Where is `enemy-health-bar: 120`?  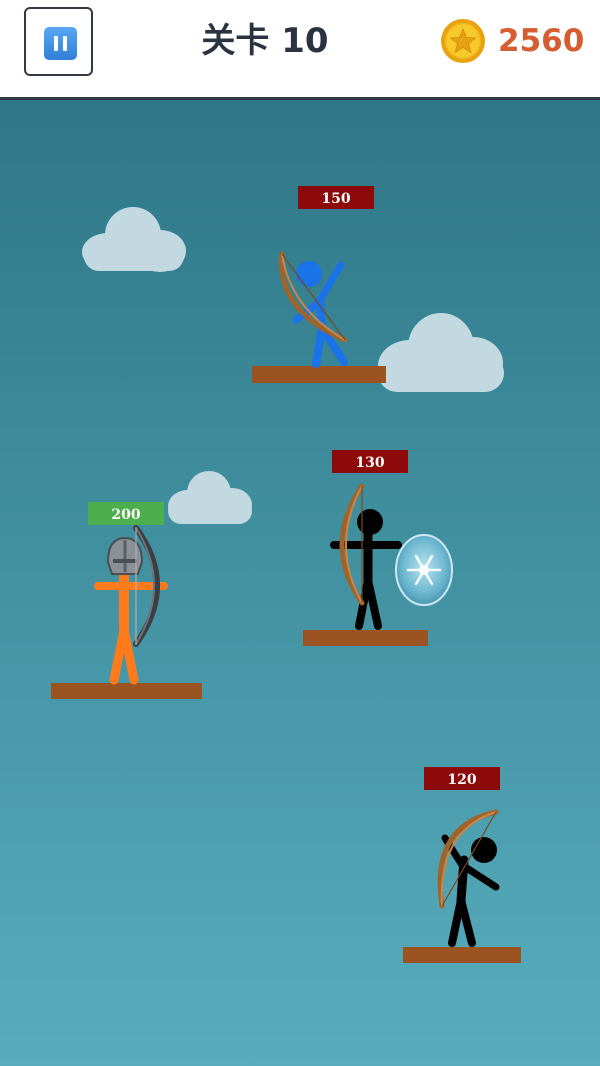 enemy-health-bar: 120 is located at coordinates (462, 778).